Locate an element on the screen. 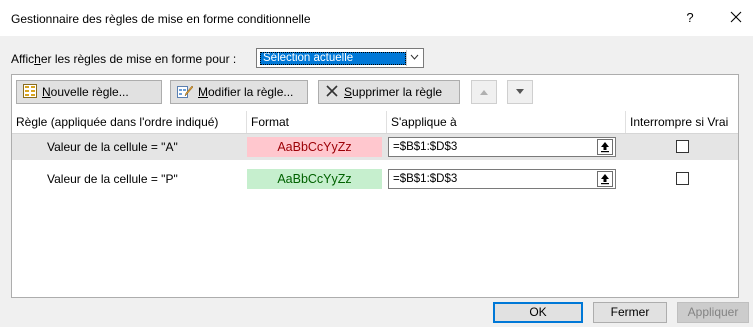 The height and width of the screenshot is (327, 753). rule-description: Valeur de la cellule = "A" is located at coordinates (112, 147).